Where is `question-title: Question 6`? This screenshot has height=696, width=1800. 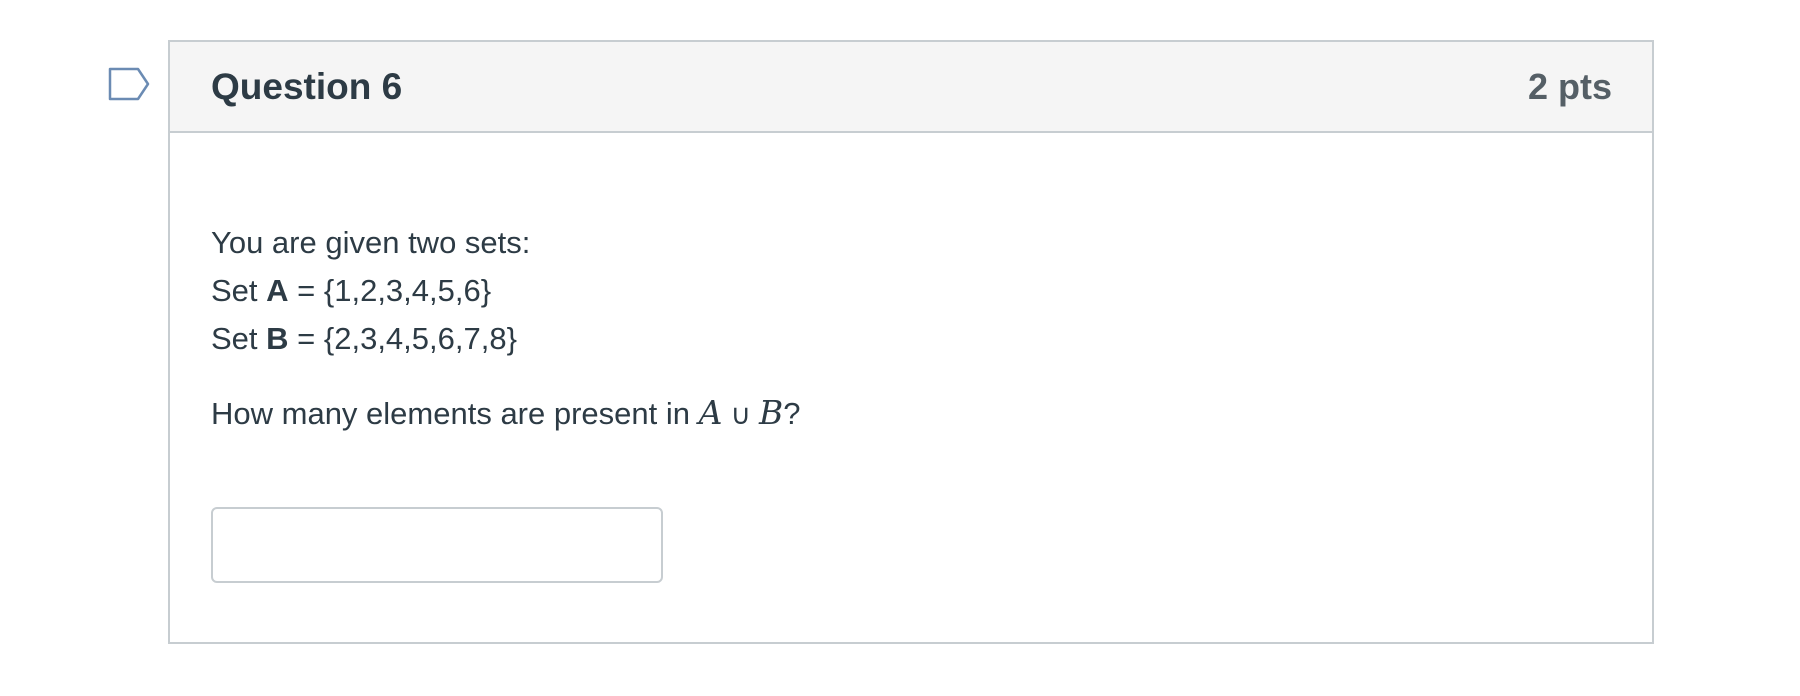
question-title: Question 6 is located at coordinates (307, 86).